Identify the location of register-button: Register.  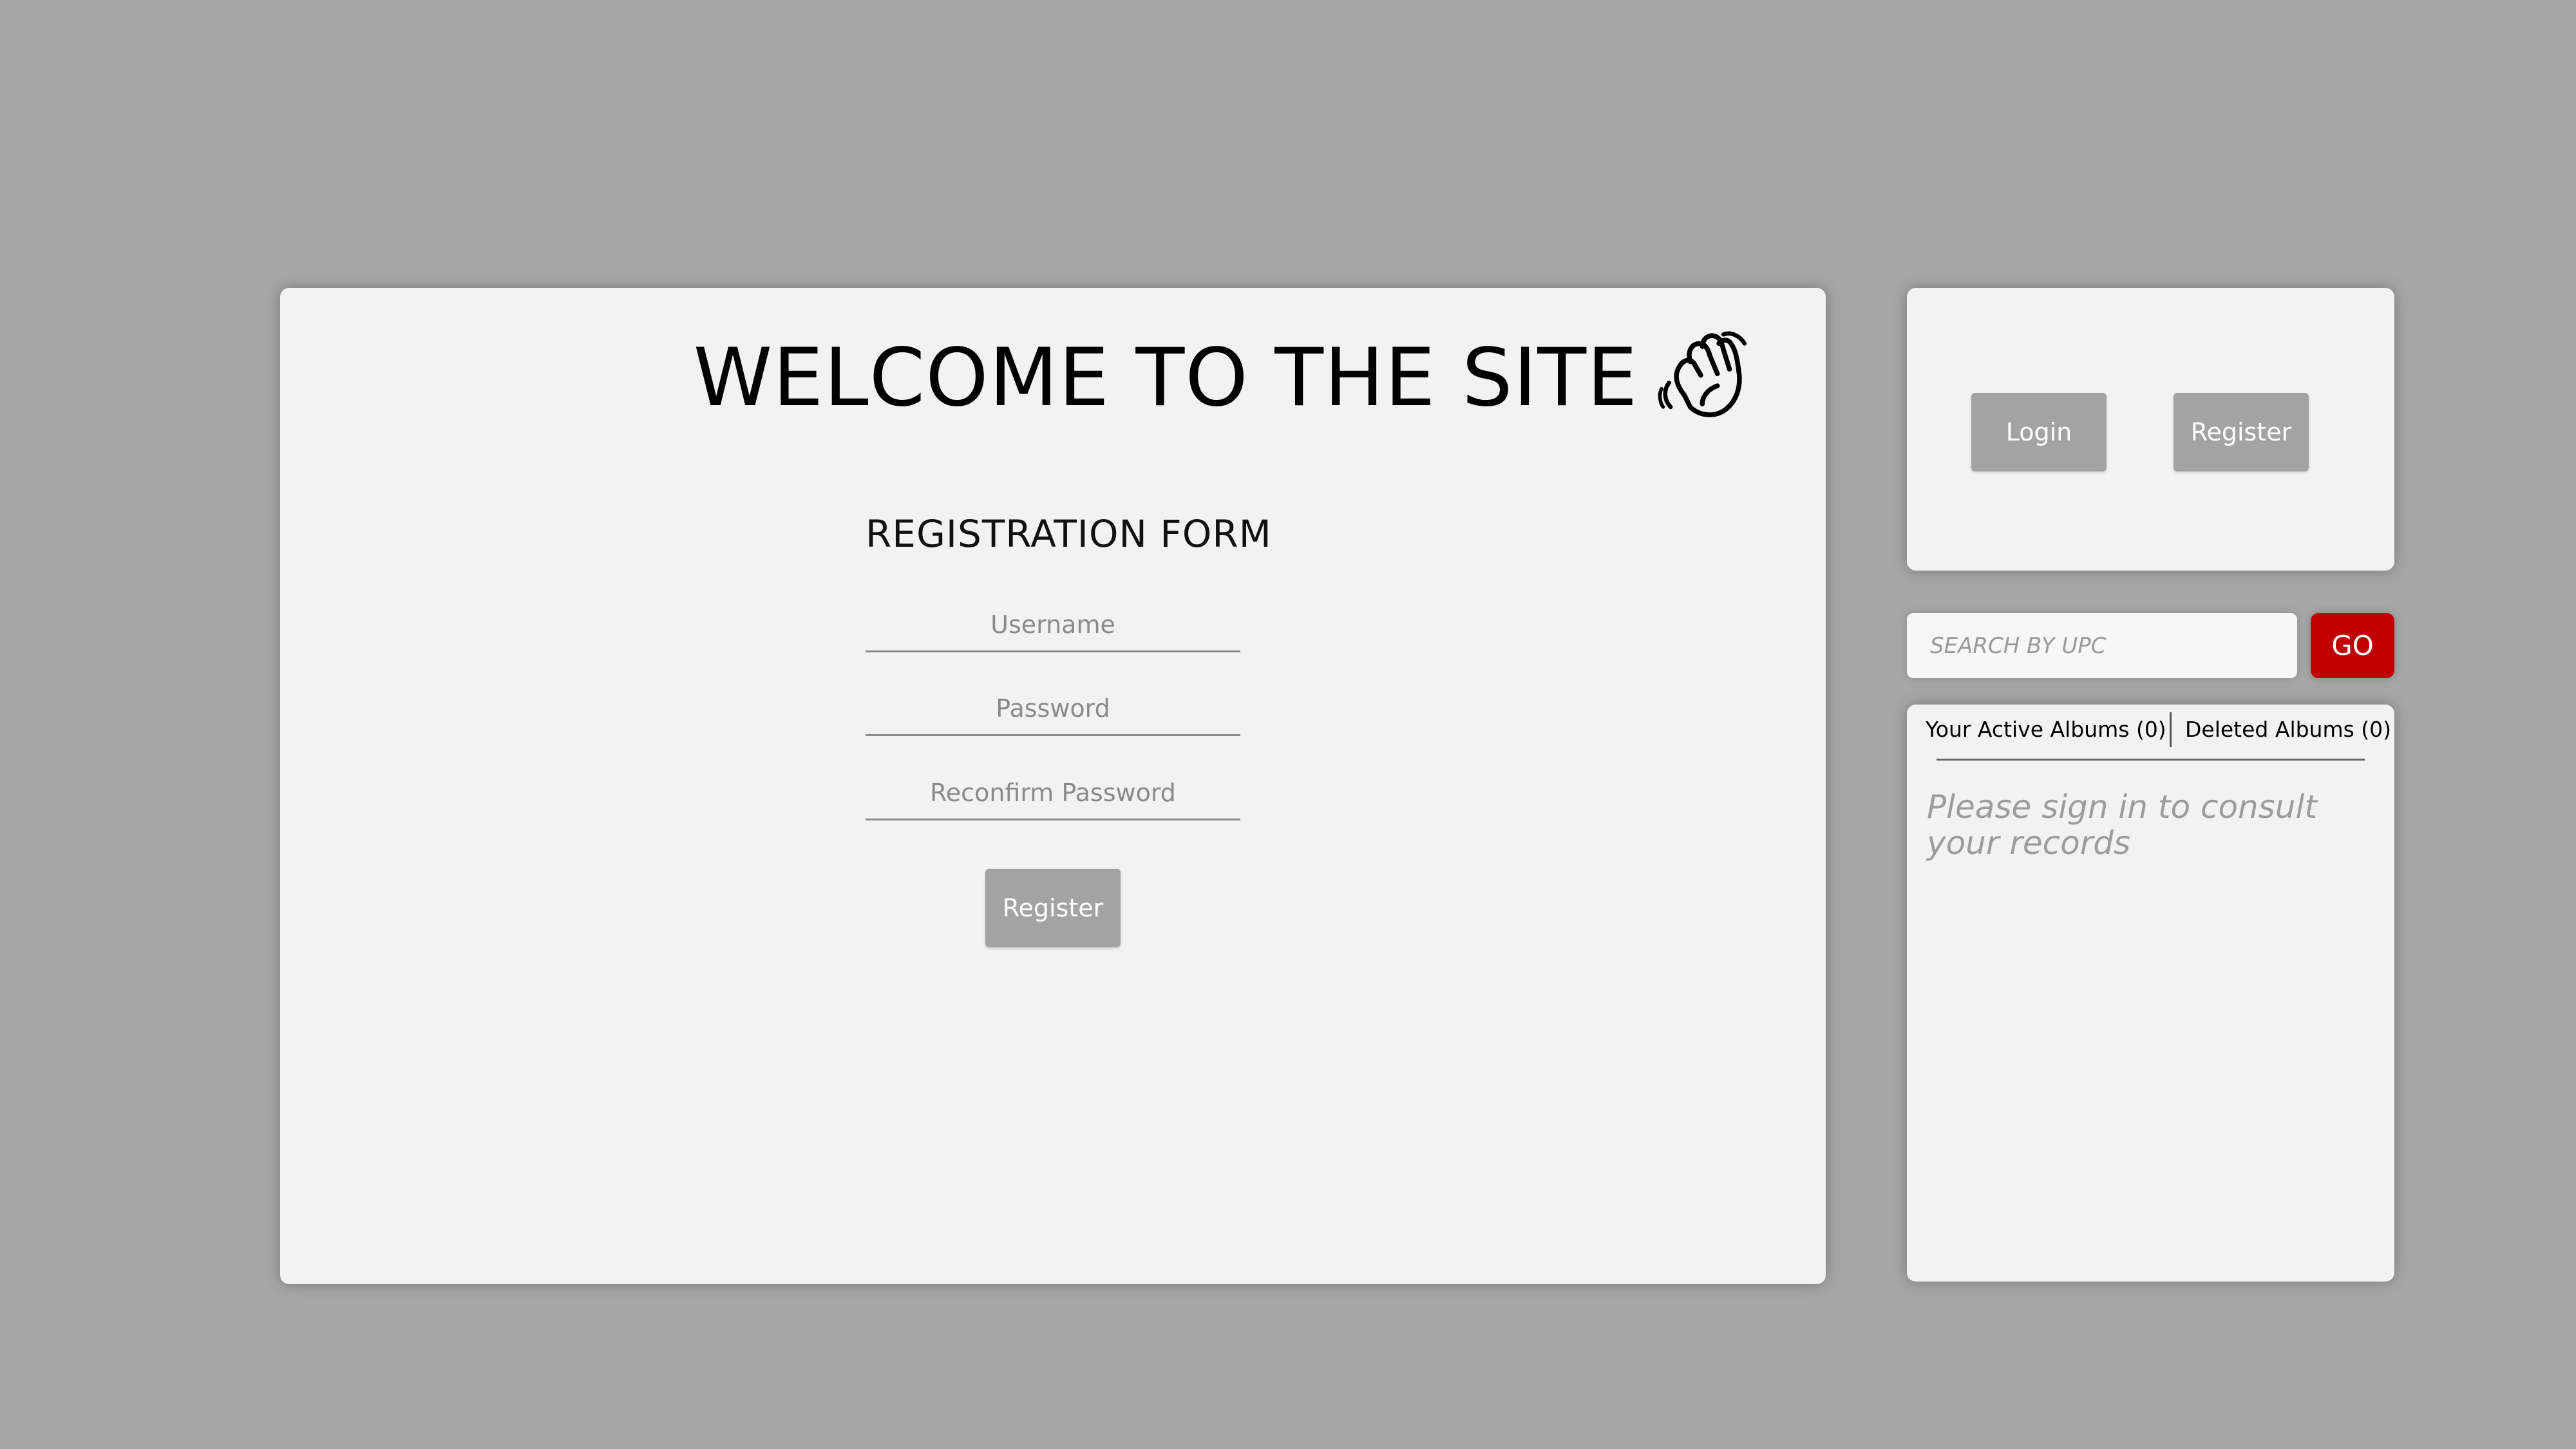
(2241, 432).